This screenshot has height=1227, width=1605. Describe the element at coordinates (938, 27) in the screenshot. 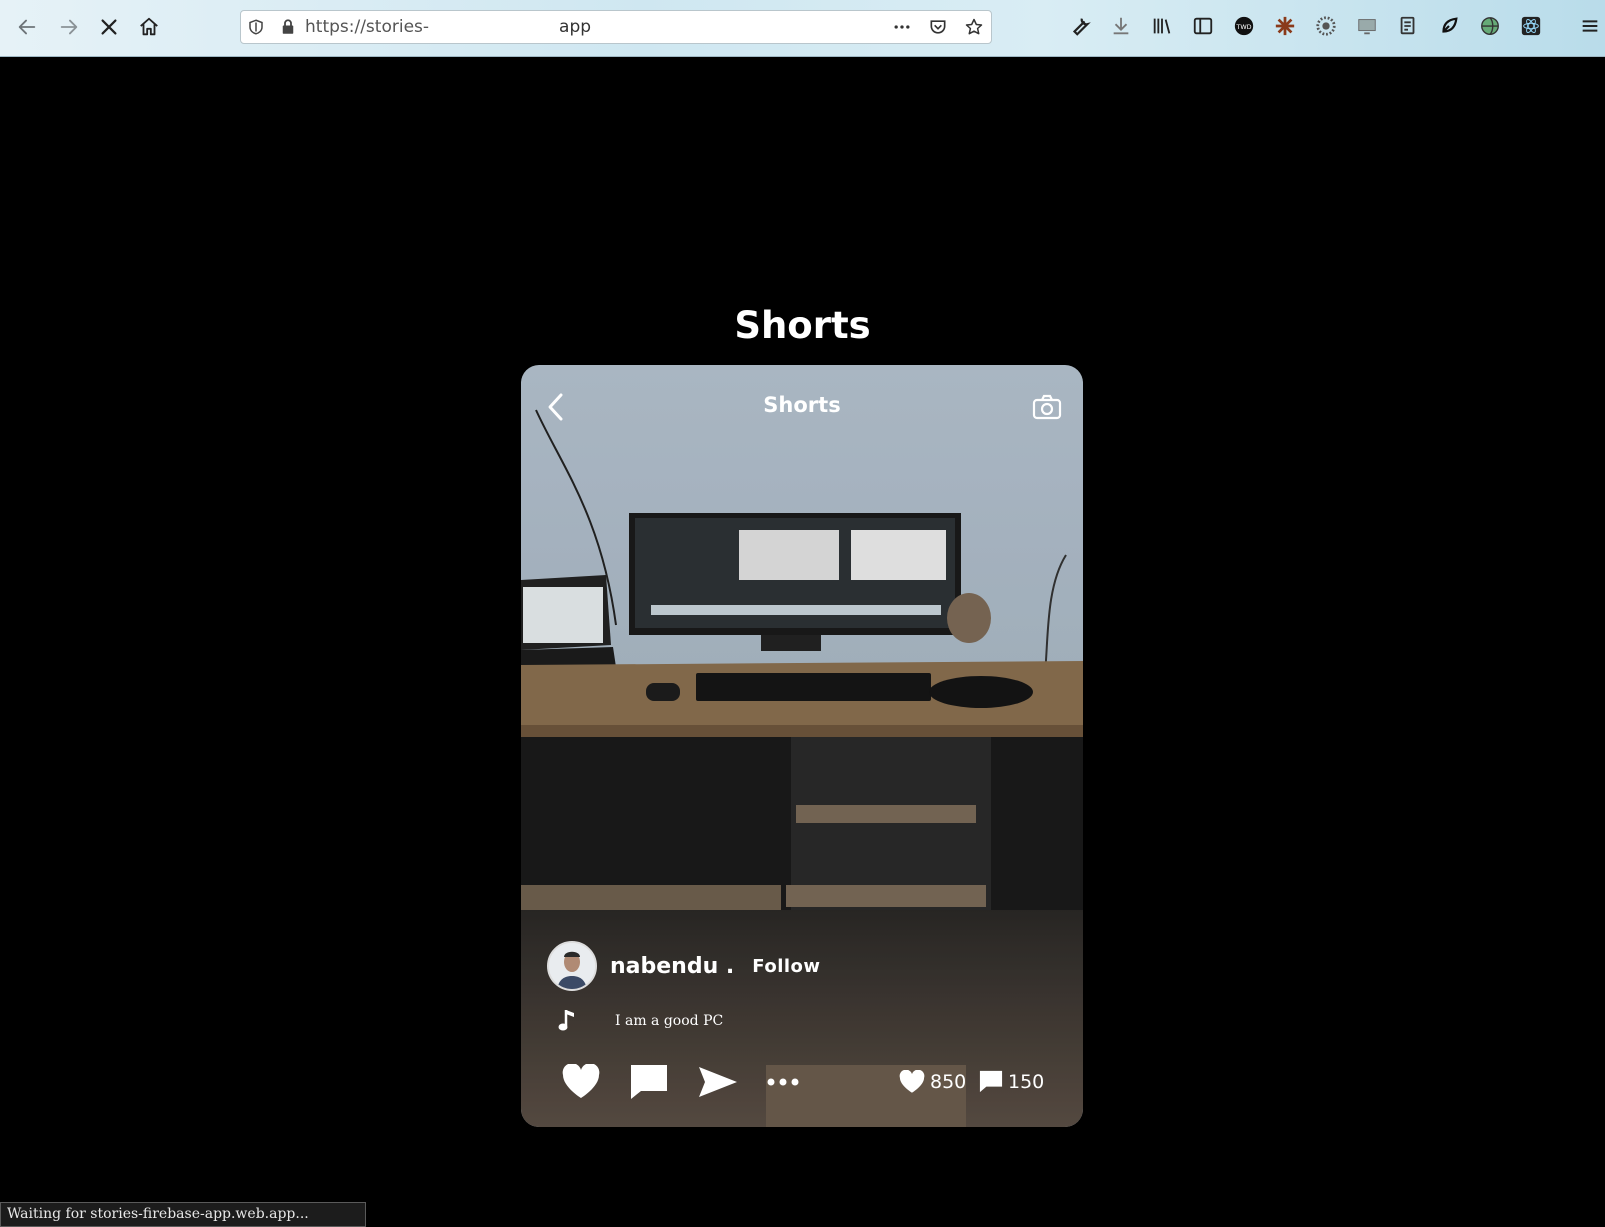

I see `pocket-icon` at that location.